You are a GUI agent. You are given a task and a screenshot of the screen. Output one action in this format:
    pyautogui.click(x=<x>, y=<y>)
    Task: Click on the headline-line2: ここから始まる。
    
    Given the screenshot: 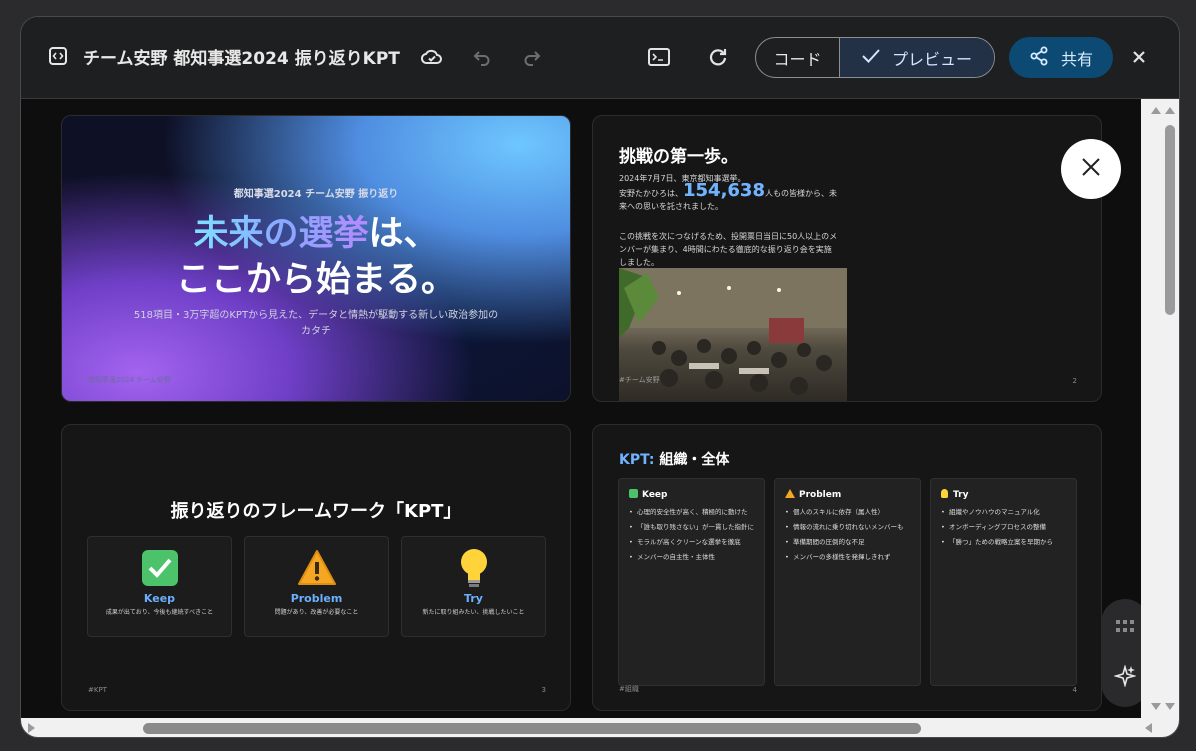 What is the action you would take?
    pyautogui.click(x=315, y=280)
    